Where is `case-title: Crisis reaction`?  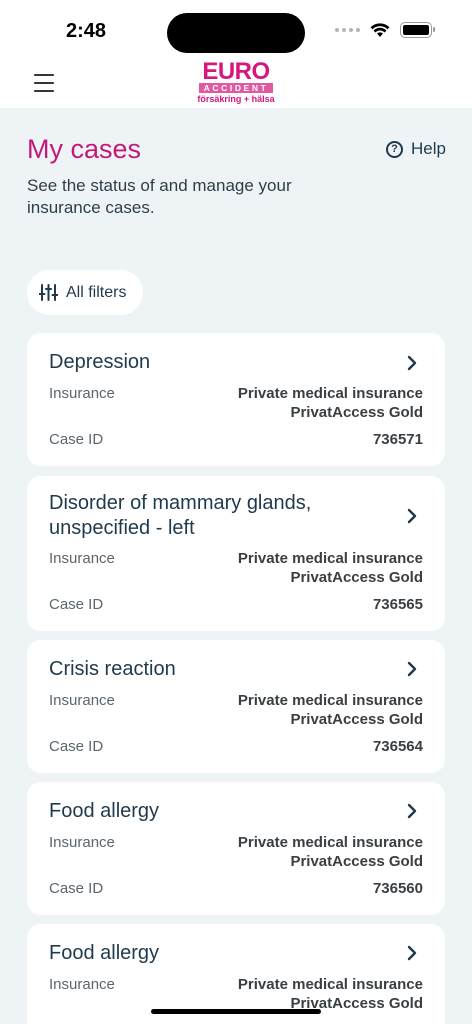
case-title: Crisis reaction is located at coordinates (112, 669).